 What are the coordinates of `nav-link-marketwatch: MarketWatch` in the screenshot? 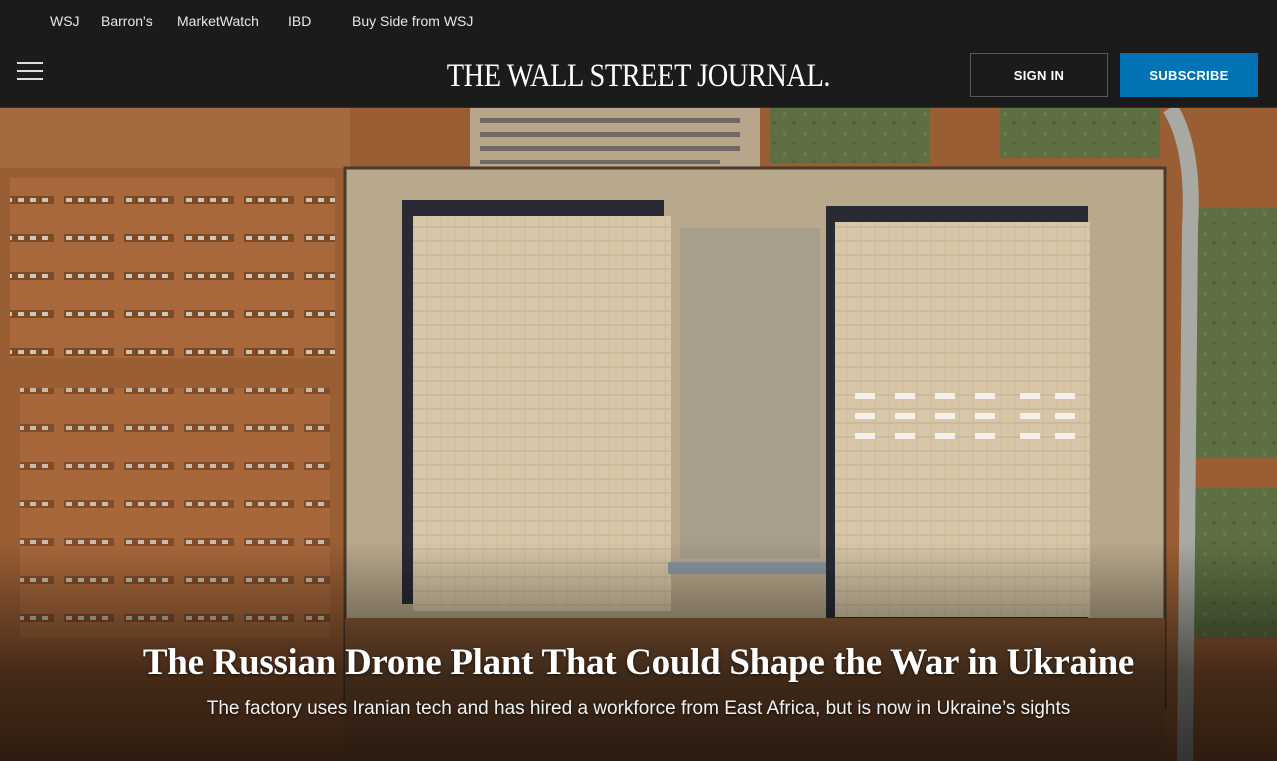 It's located at (218, 21).